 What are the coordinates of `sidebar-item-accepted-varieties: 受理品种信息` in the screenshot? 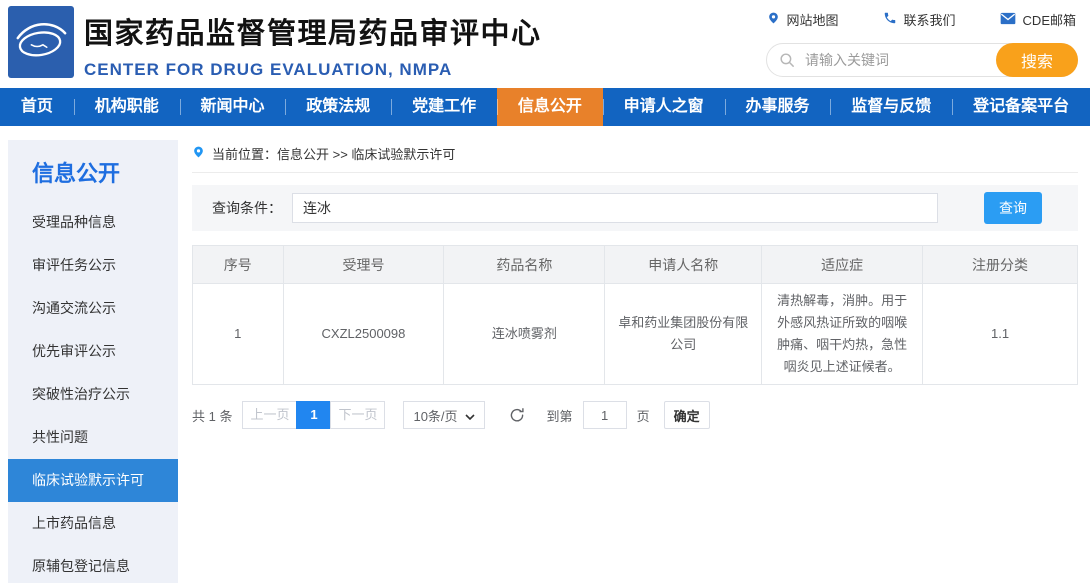 It's located at (93, 222).